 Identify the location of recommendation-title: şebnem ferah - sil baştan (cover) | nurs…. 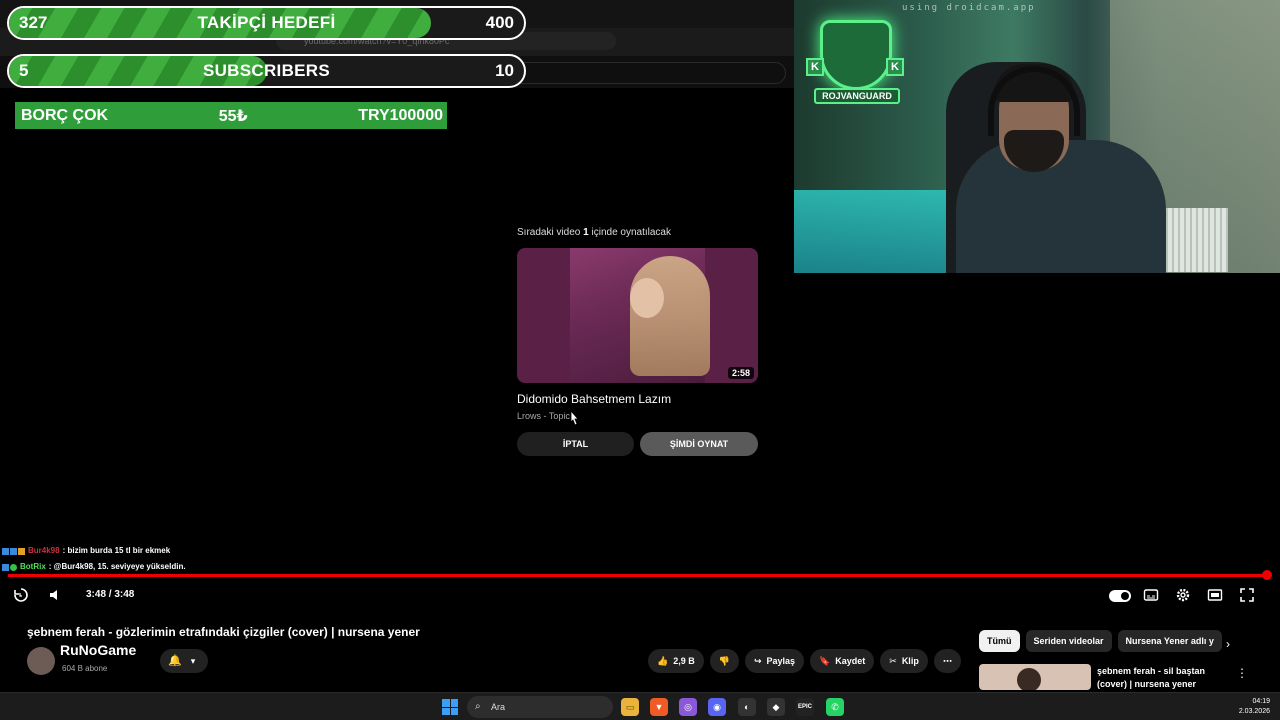
(1162, 678).